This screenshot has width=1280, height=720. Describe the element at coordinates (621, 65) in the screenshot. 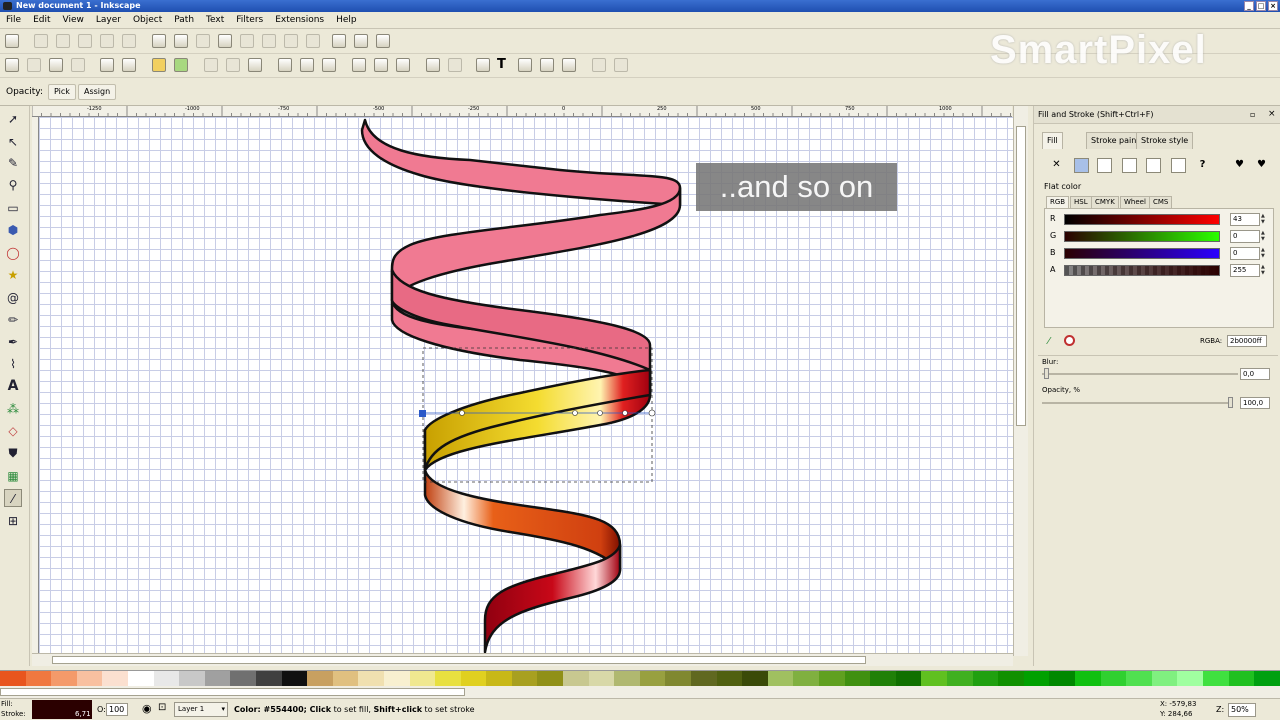

I see `document-properties-icon` at that location.